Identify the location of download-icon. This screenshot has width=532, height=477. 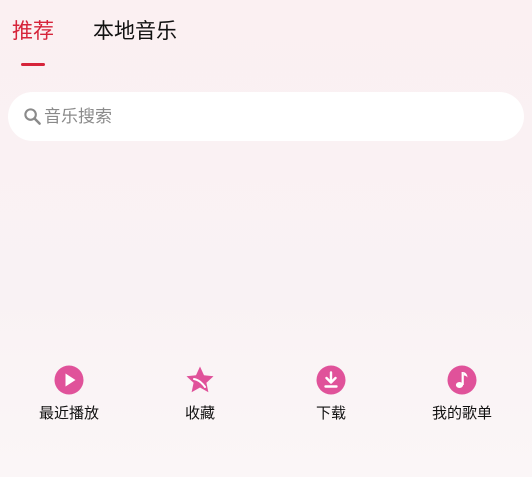
(331, 380).